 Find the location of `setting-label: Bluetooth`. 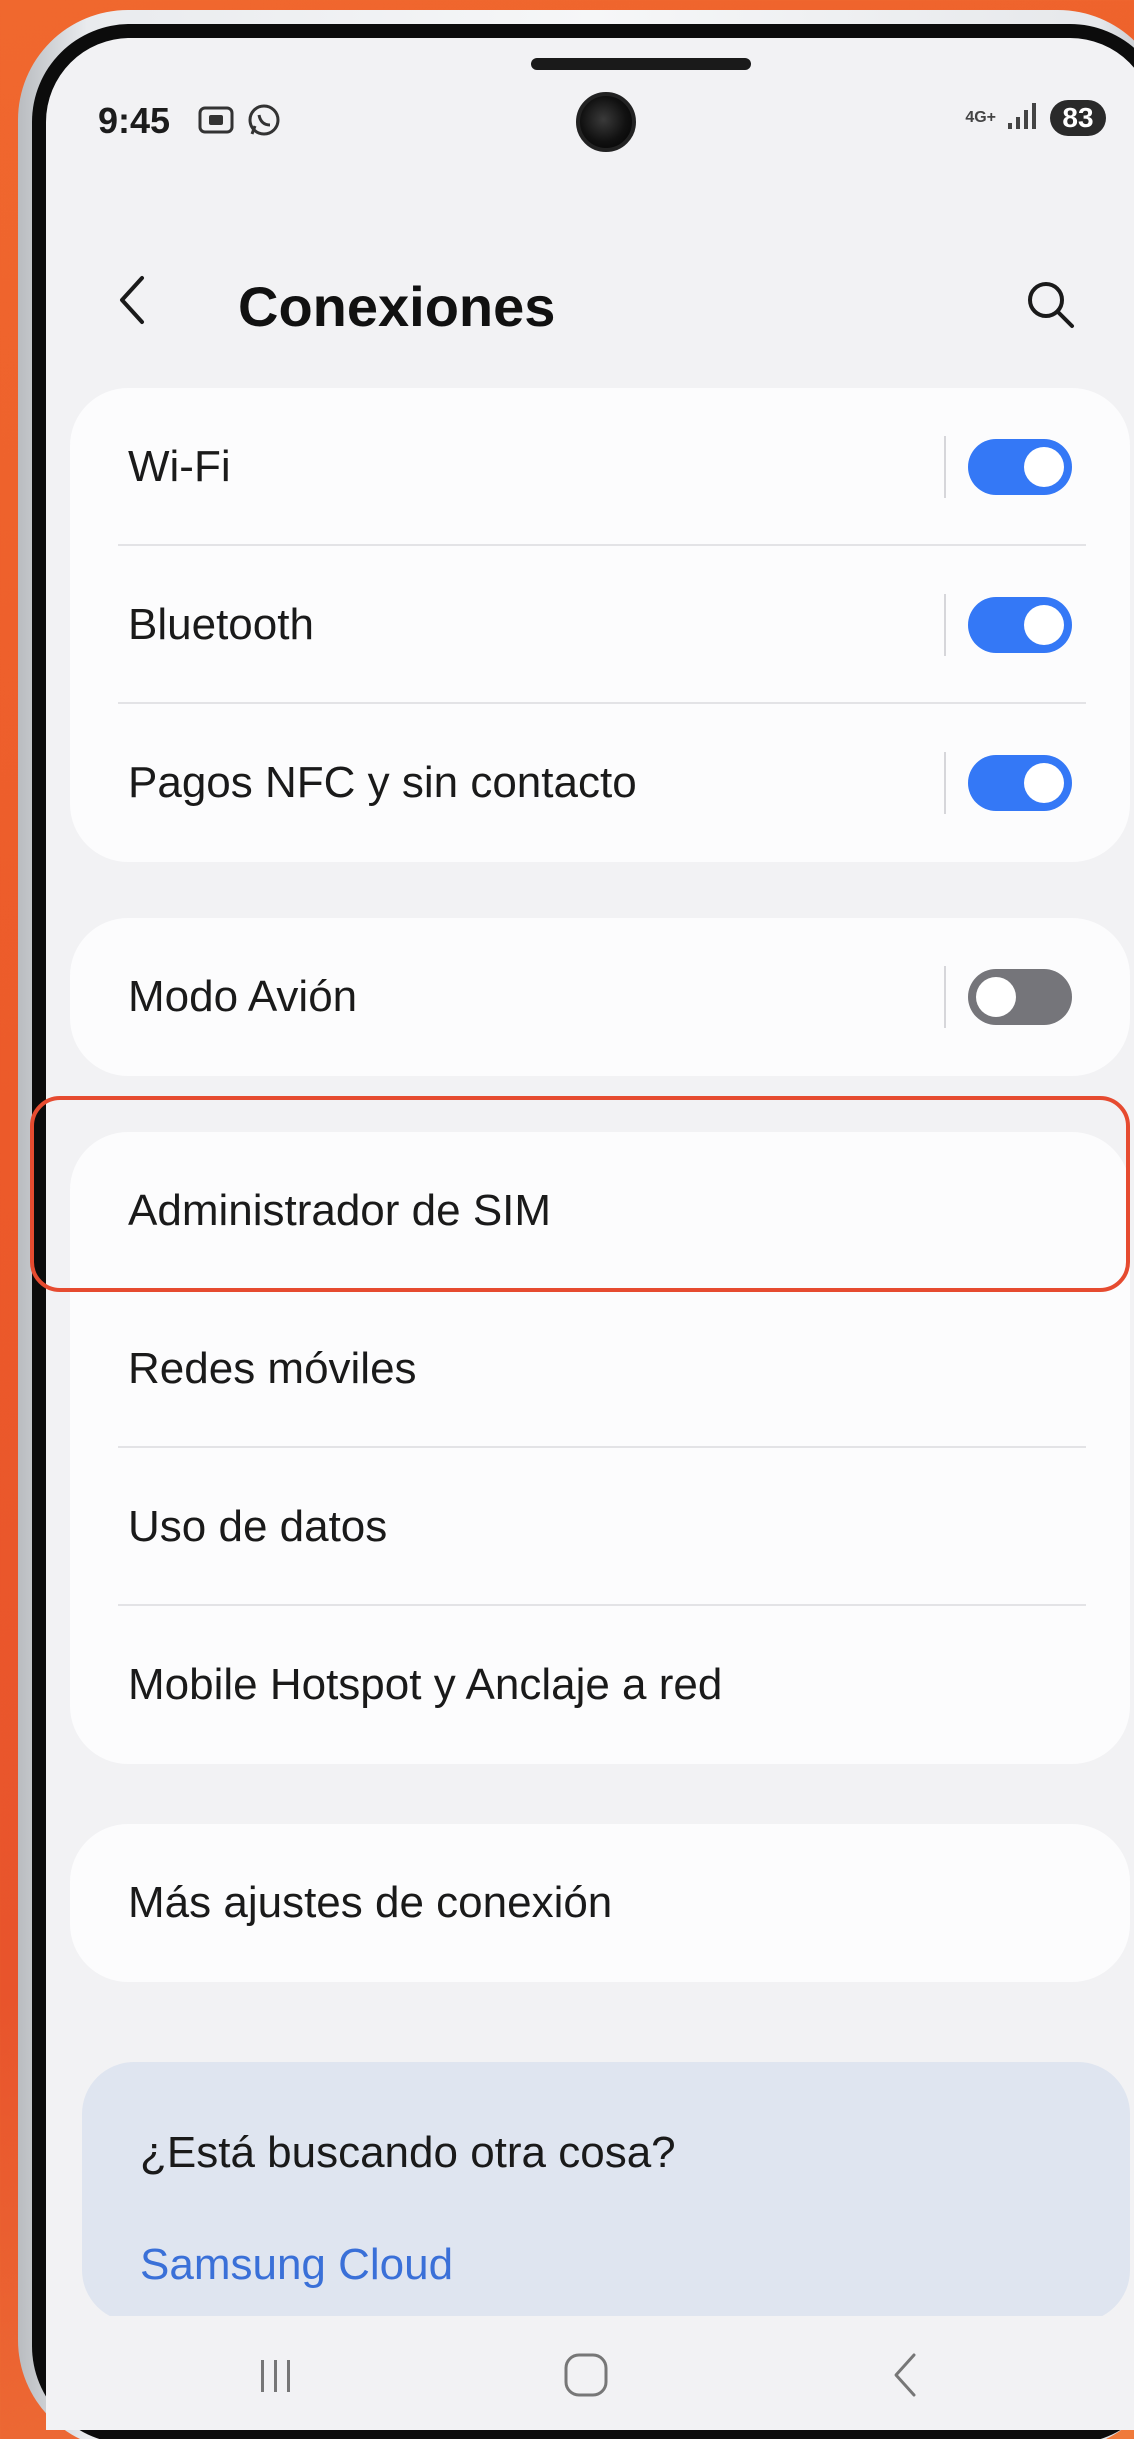

setting-label: Bluetooth is located at coordinates (221, 624).